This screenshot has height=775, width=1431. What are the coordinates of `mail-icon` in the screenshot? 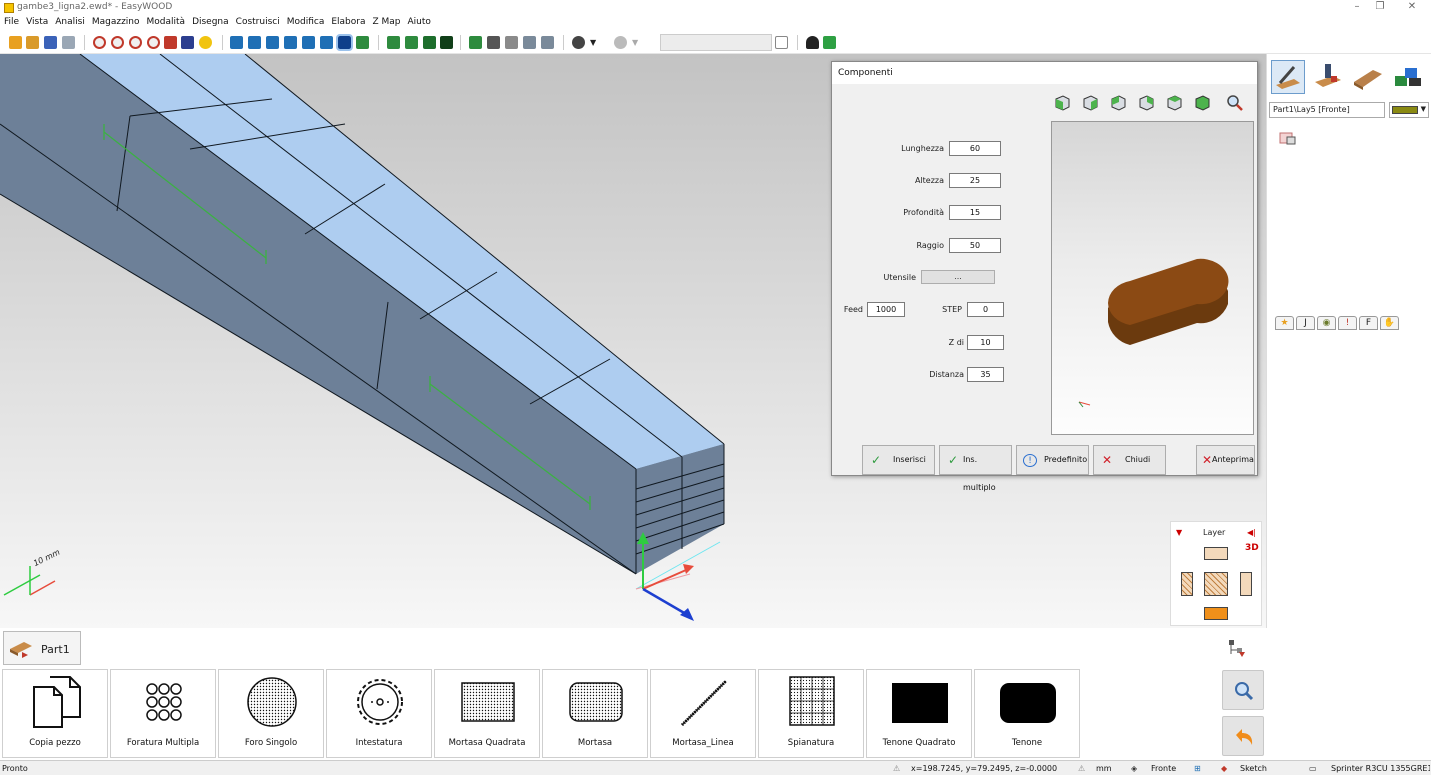 It's located at (829, 42).